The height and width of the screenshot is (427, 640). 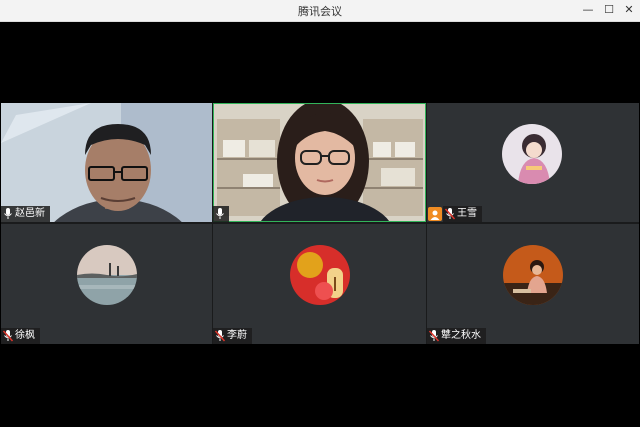 I want to click on participant-name: 赵邑新, so click(x=30, y=213).